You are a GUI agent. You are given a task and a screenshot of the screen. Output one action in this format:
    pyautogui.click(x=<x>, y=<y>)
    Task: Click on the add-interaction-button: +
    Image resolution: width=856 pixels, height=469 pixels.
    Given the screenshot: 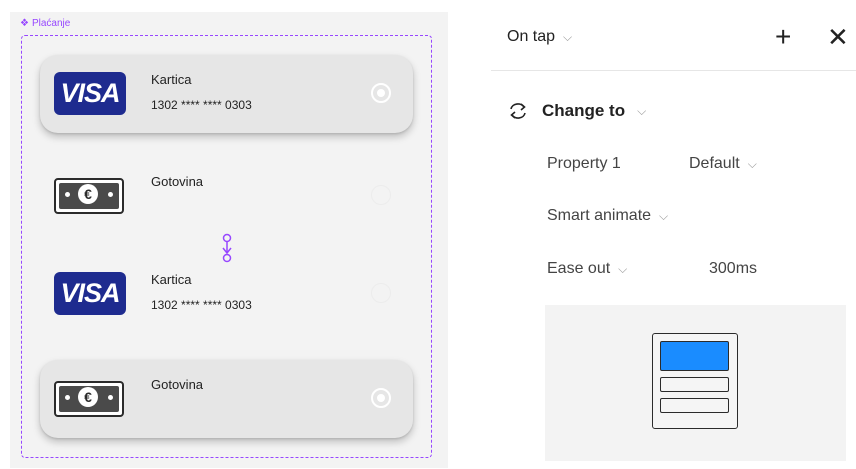 What is the action you would take?
    pyautogui.click(x=783, y=37)
    